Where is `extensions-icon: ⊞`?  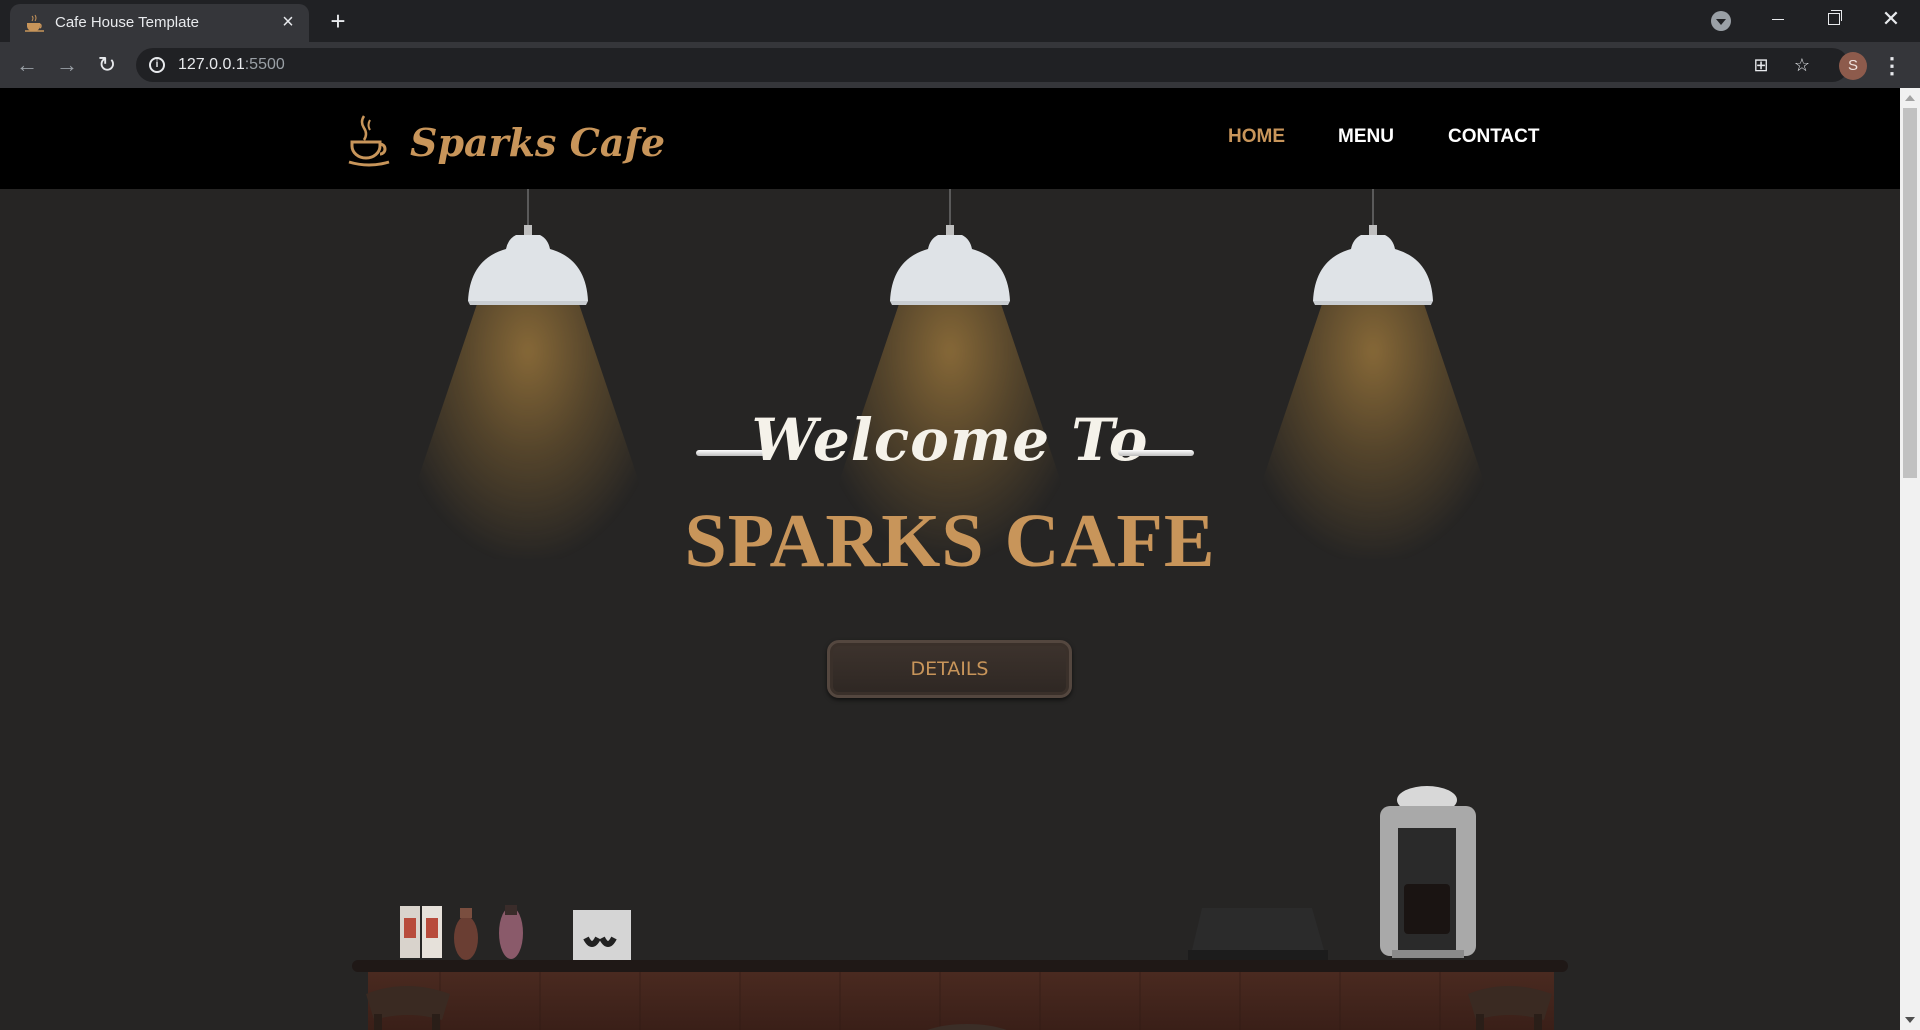
extensions-icon: ⊞ is located at coordinates (1761, 65).